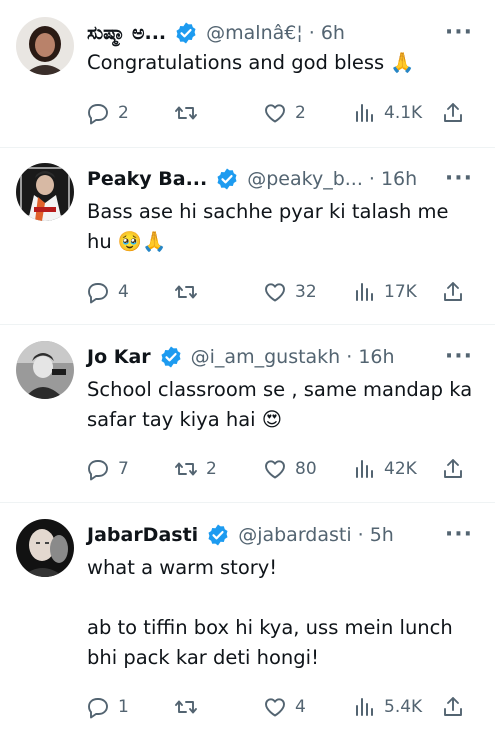 The height and width of the screenshot is (732, 495). I want to click on tweet-header: ಸುಷ್ಮಾ ಅ... @malnâ€¦ · 6h ···, so click(286, 33).